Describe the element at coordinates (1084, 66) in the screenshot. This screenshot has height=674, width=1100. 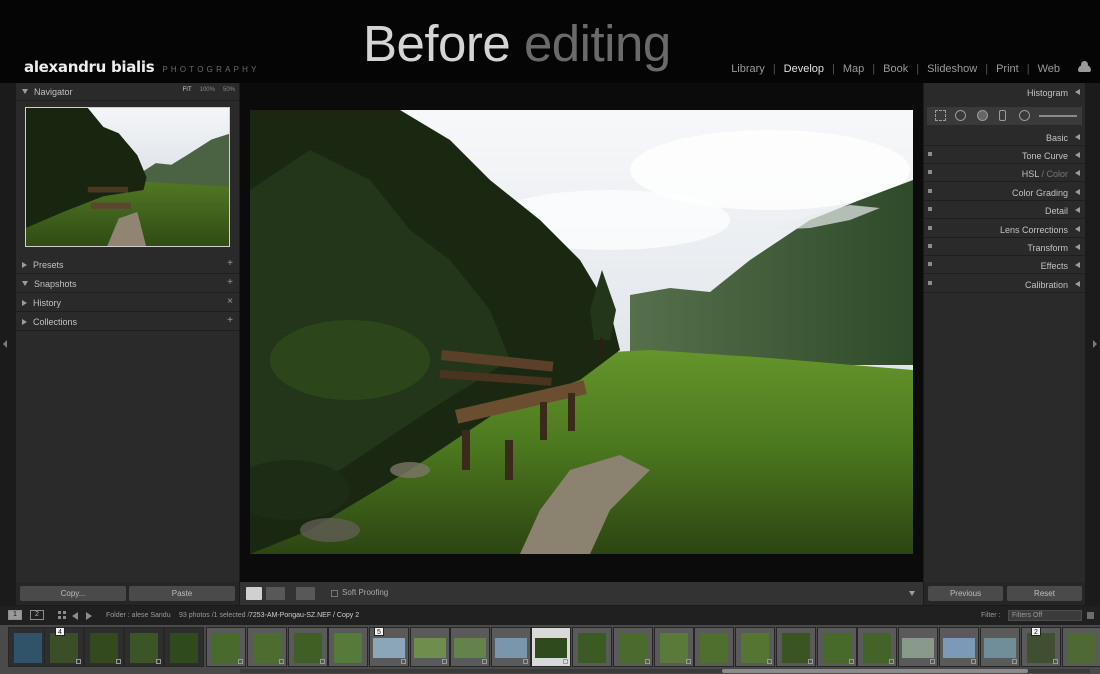
I see `cloud-icon` at that location.